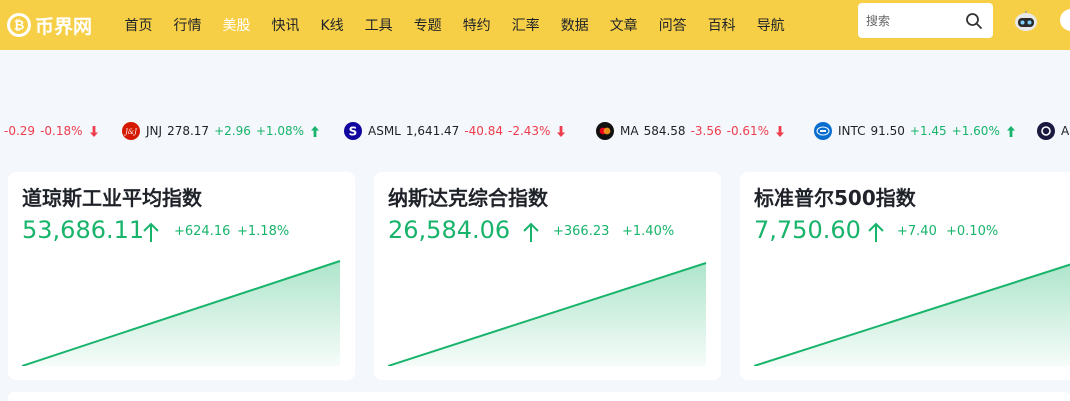 This screenshot has height=401, width=1070. What do you see at coordinates (823, 131) in the screenshot?
I see `intel-logo-icon` at bounding box center [823, 131].